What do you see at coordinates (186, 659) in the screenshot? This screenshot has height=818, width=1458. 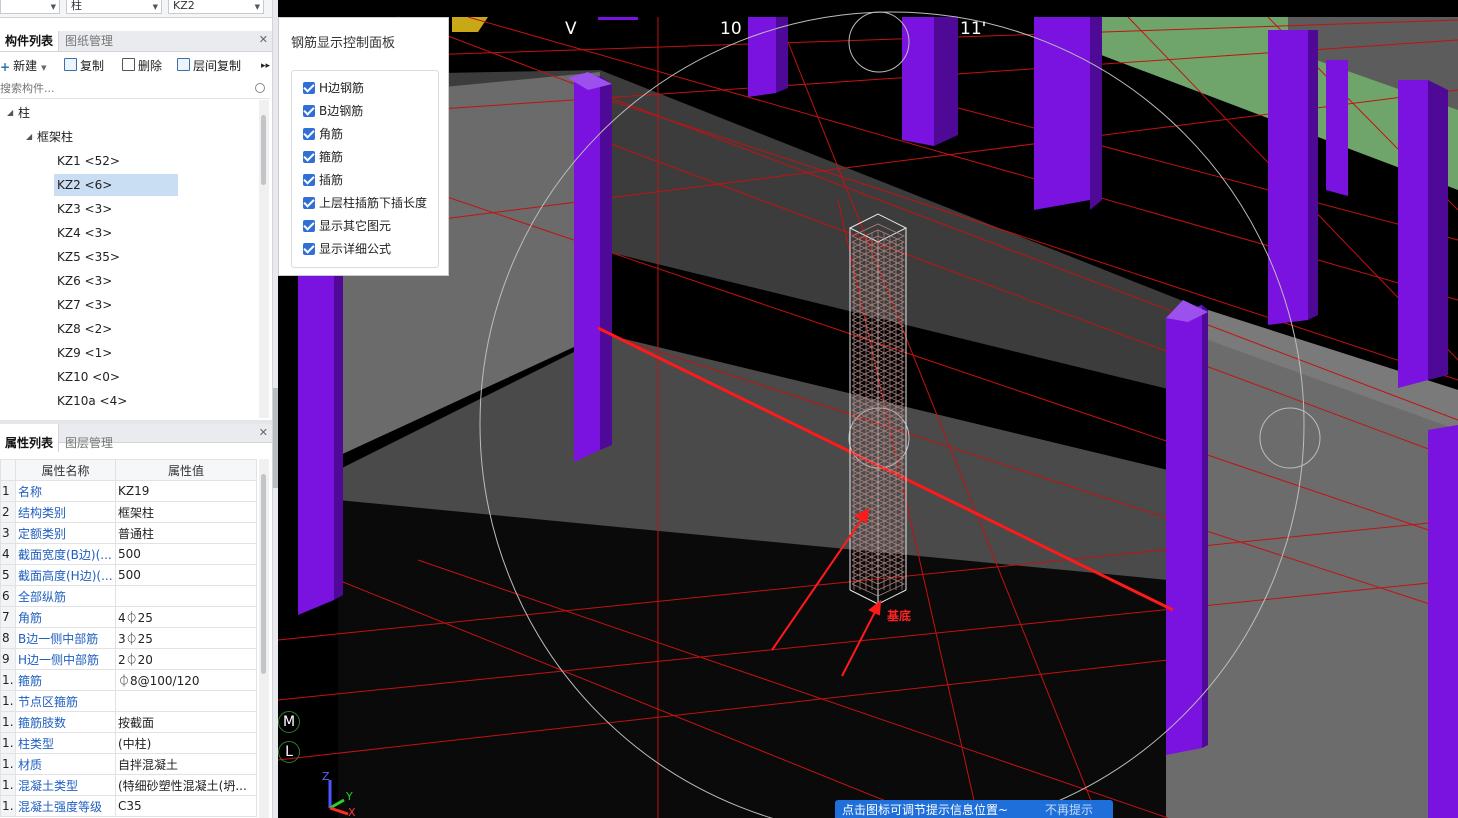 I see `property-value: 2⏀20` at bounding box center [186, 659].